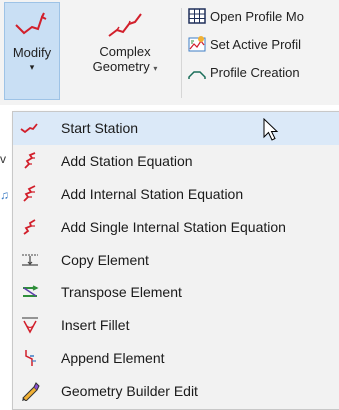  Describe the element at coordinates (31, 23) in the screenshot. I see `modify-icon` at that location.